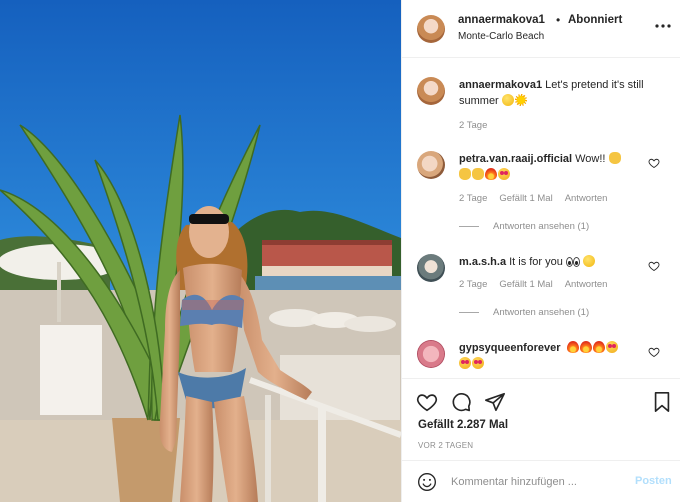  What do you see at coordinates (463, 425) in the screenshot?
I see `likes-count: Gefällt 2.287 Mal` at bounding box center [463, 425].